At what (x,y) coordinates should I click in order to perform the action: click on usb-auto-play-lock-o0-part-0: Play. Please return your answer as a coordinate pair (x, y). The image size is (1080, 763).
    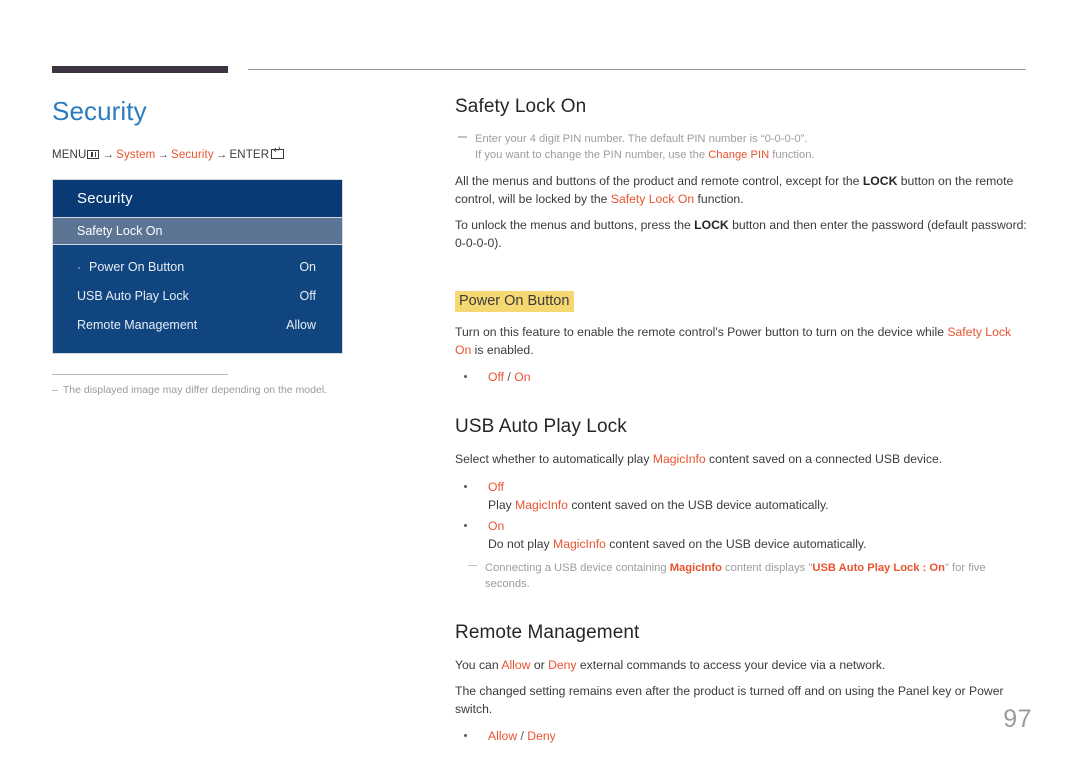
    Looking at the image, I should click on (502, 504).